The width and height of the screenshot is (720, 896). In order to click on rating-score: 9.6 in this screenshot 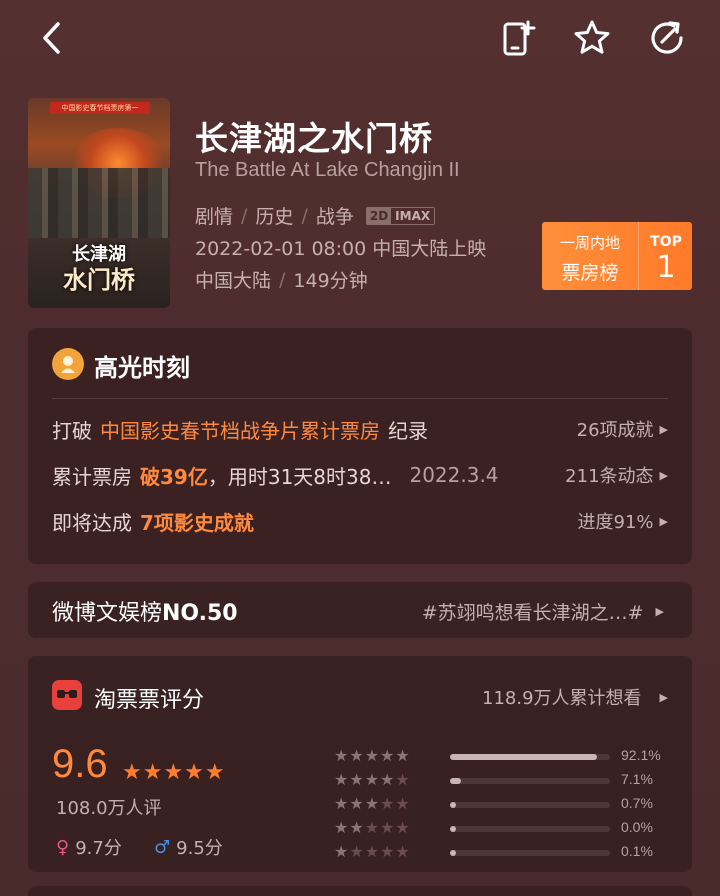, I will do `click(80, 764)`.